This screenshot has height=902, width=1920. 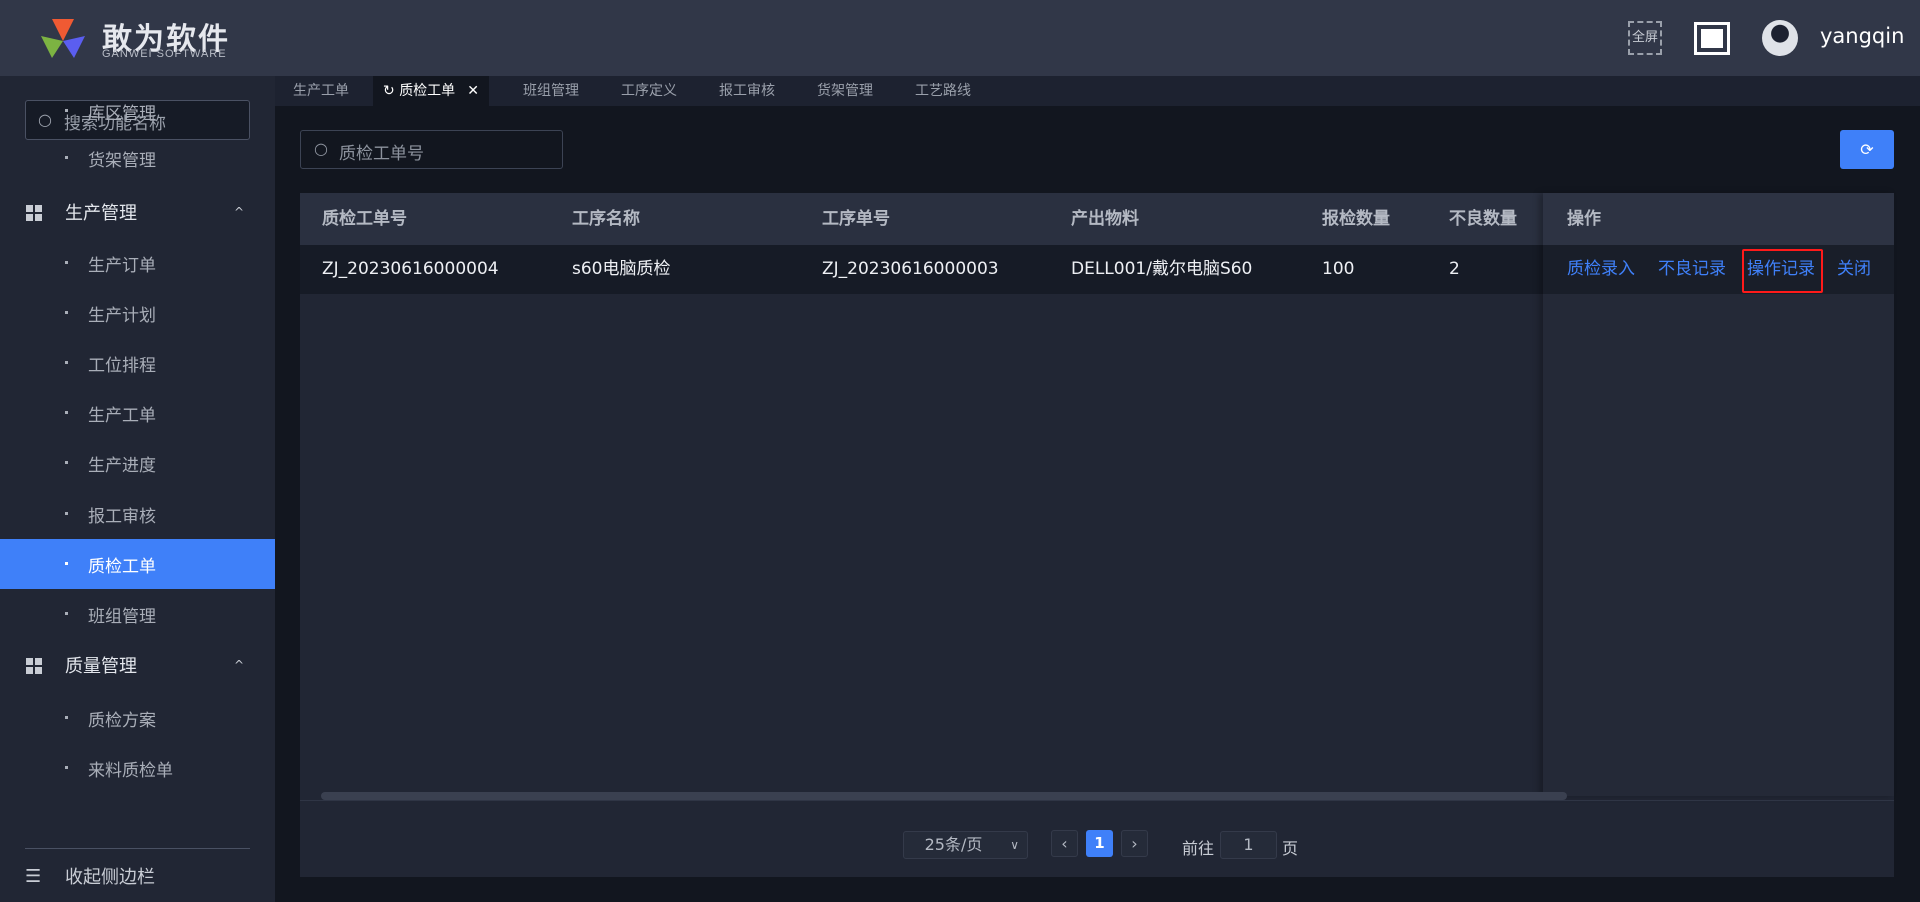 What do you see at coordinates (1854, 269) in the screenshot?
I see `row-action-link: 关闭` at bounding box center [1854, 269].